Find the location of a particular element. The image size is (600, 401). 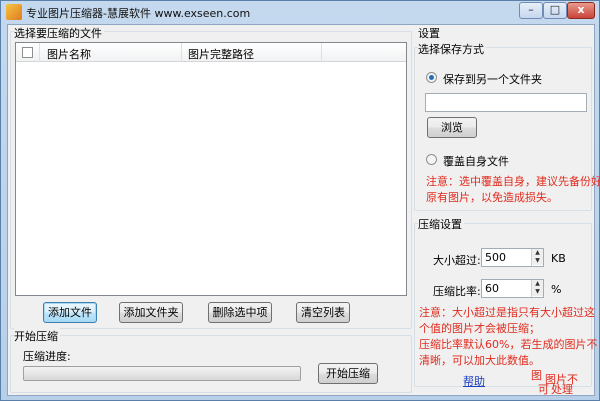

compression-settings-label: 压缩设置 is located at coordinates (441, 224).